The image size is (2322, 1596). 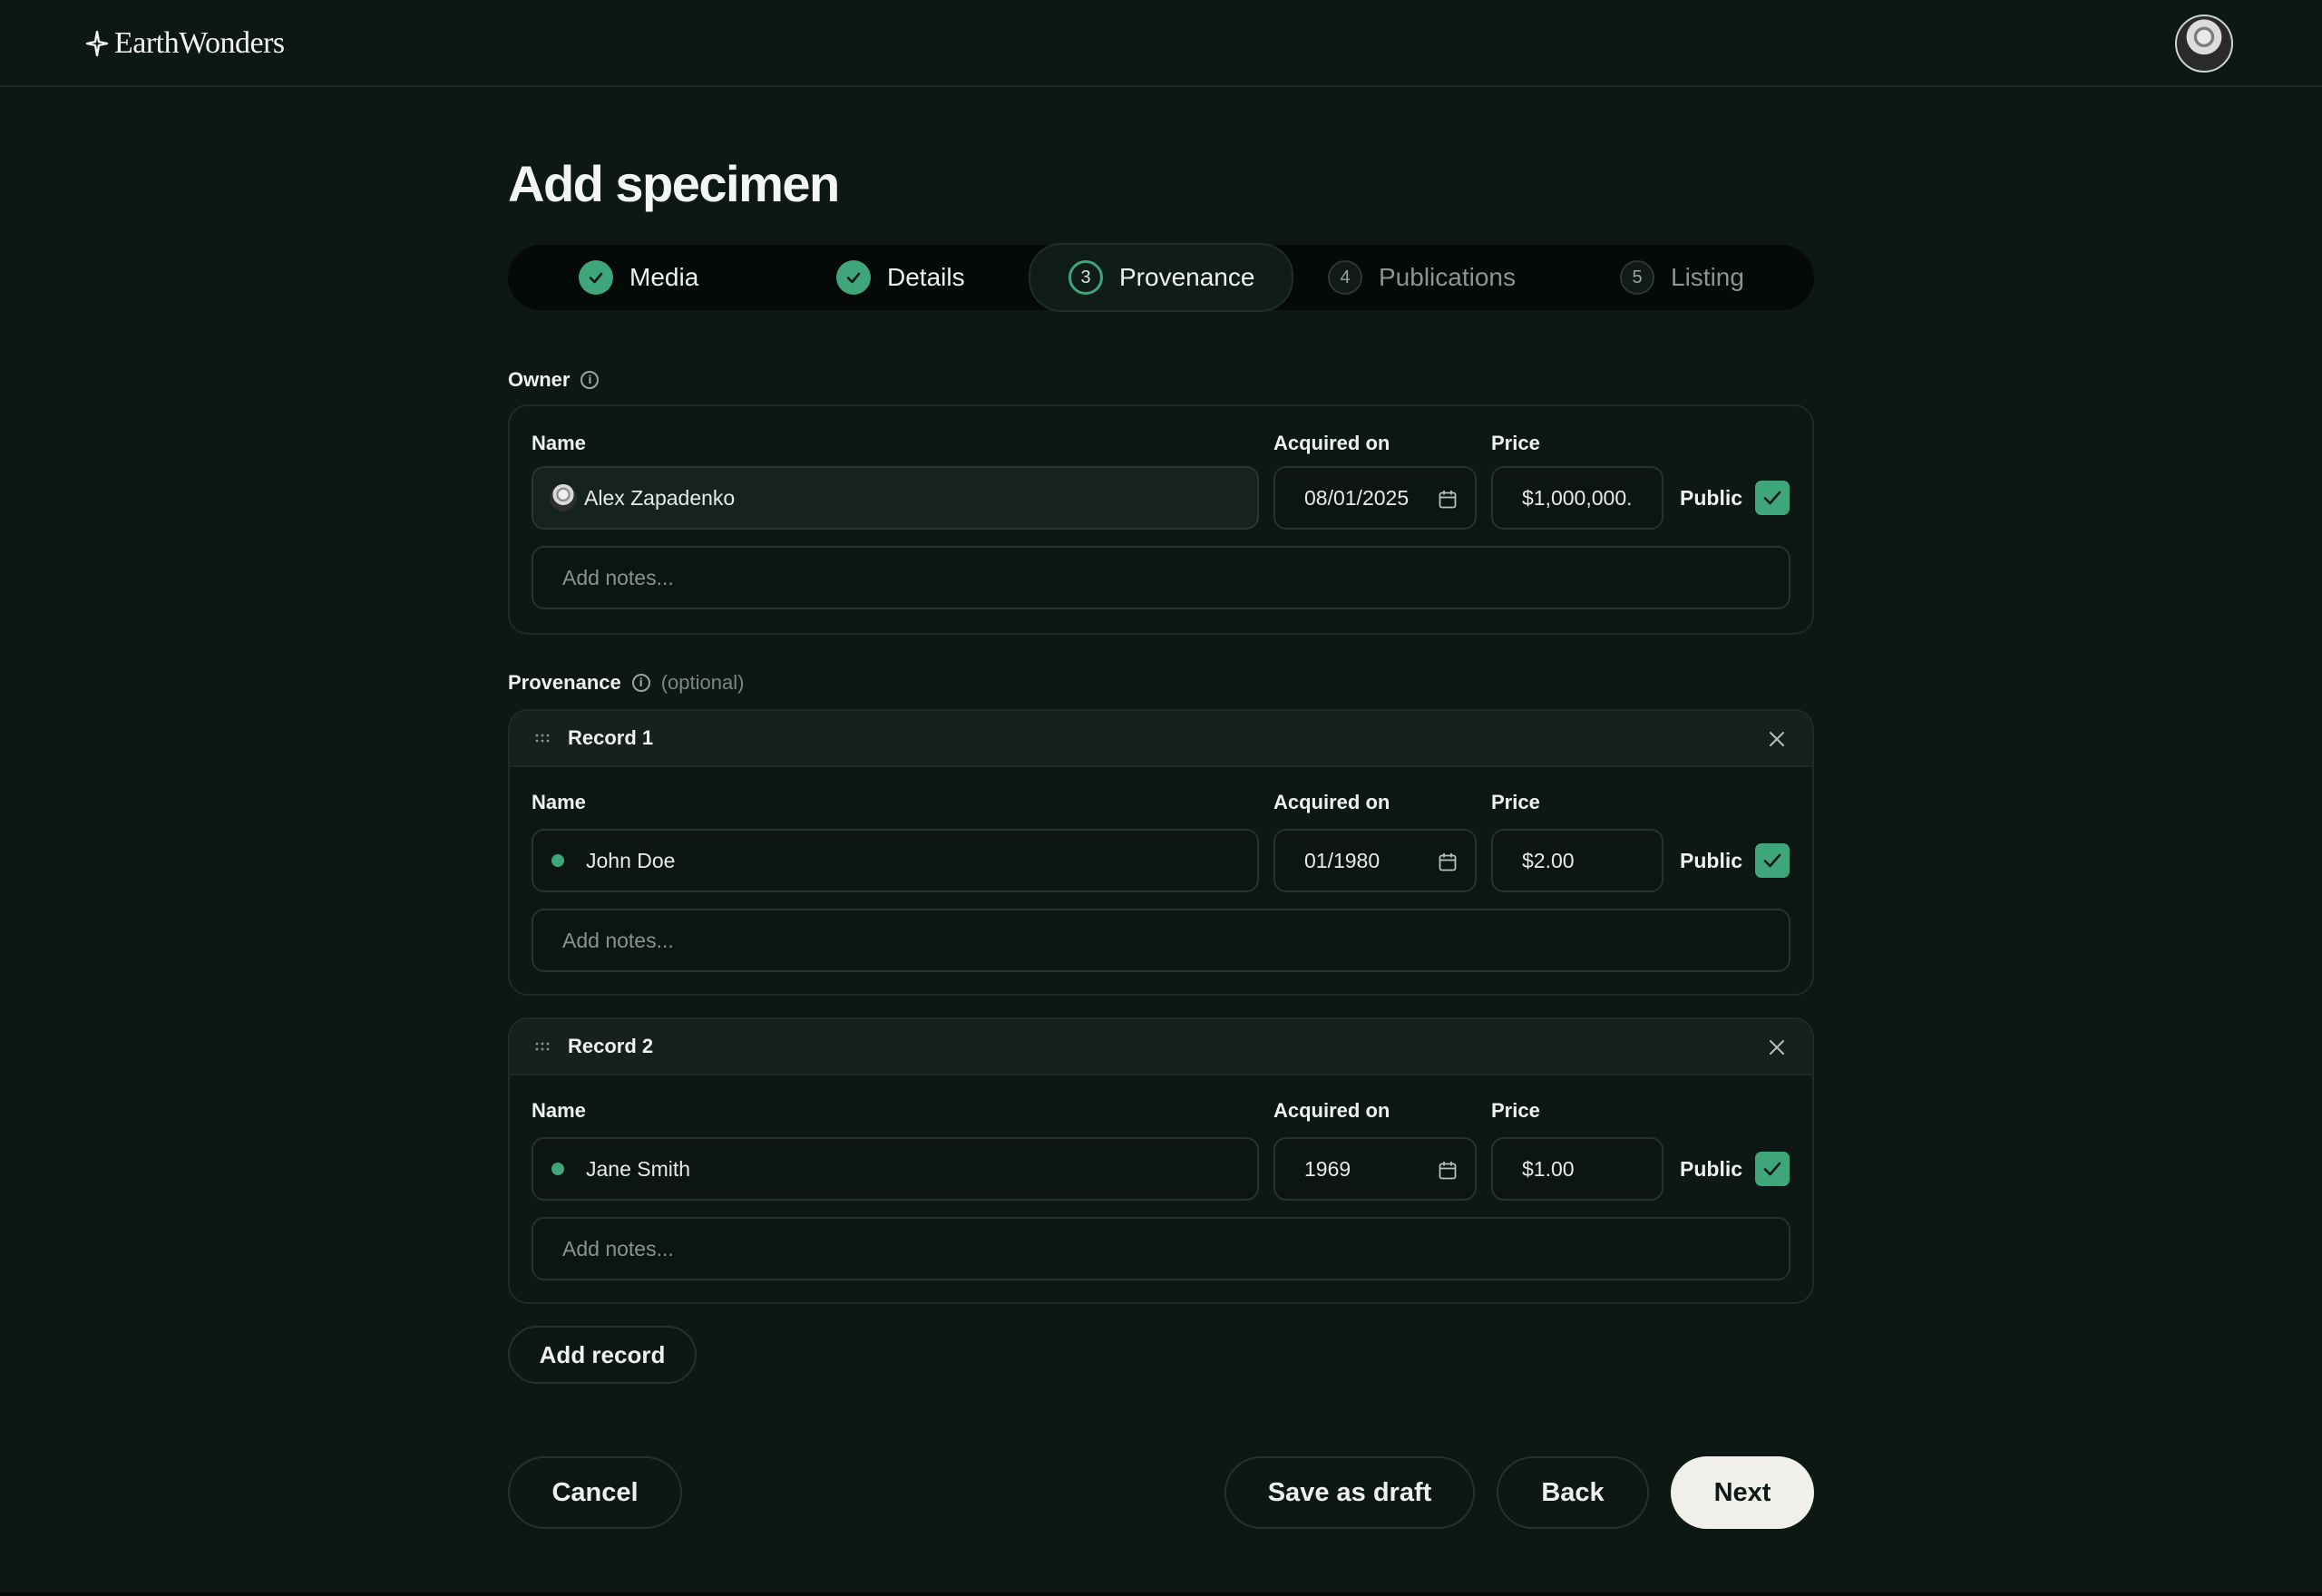 I want to click on step-label: Media, so click(x=664, y=277).